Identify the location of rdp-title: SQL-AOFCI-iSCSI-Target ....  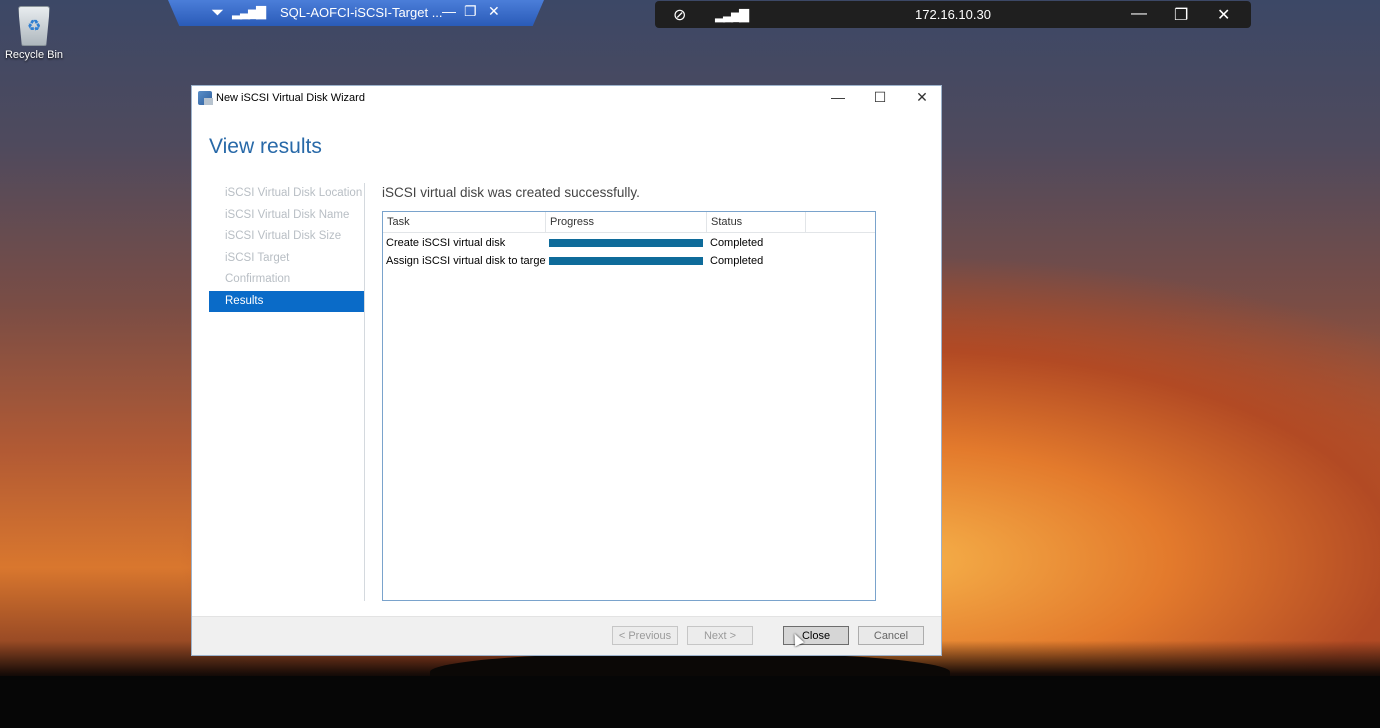
(361, 12).